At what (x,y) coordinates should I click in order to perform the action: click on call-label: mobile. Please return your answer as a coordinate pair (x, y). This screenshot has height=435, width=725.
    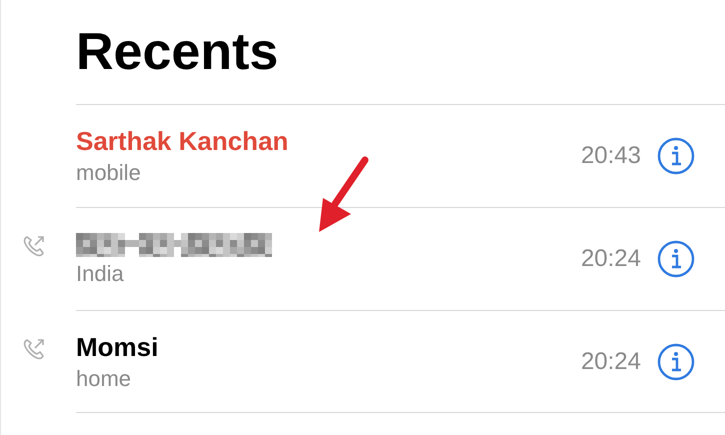
    Looking at the image, I should click on (109, 173).